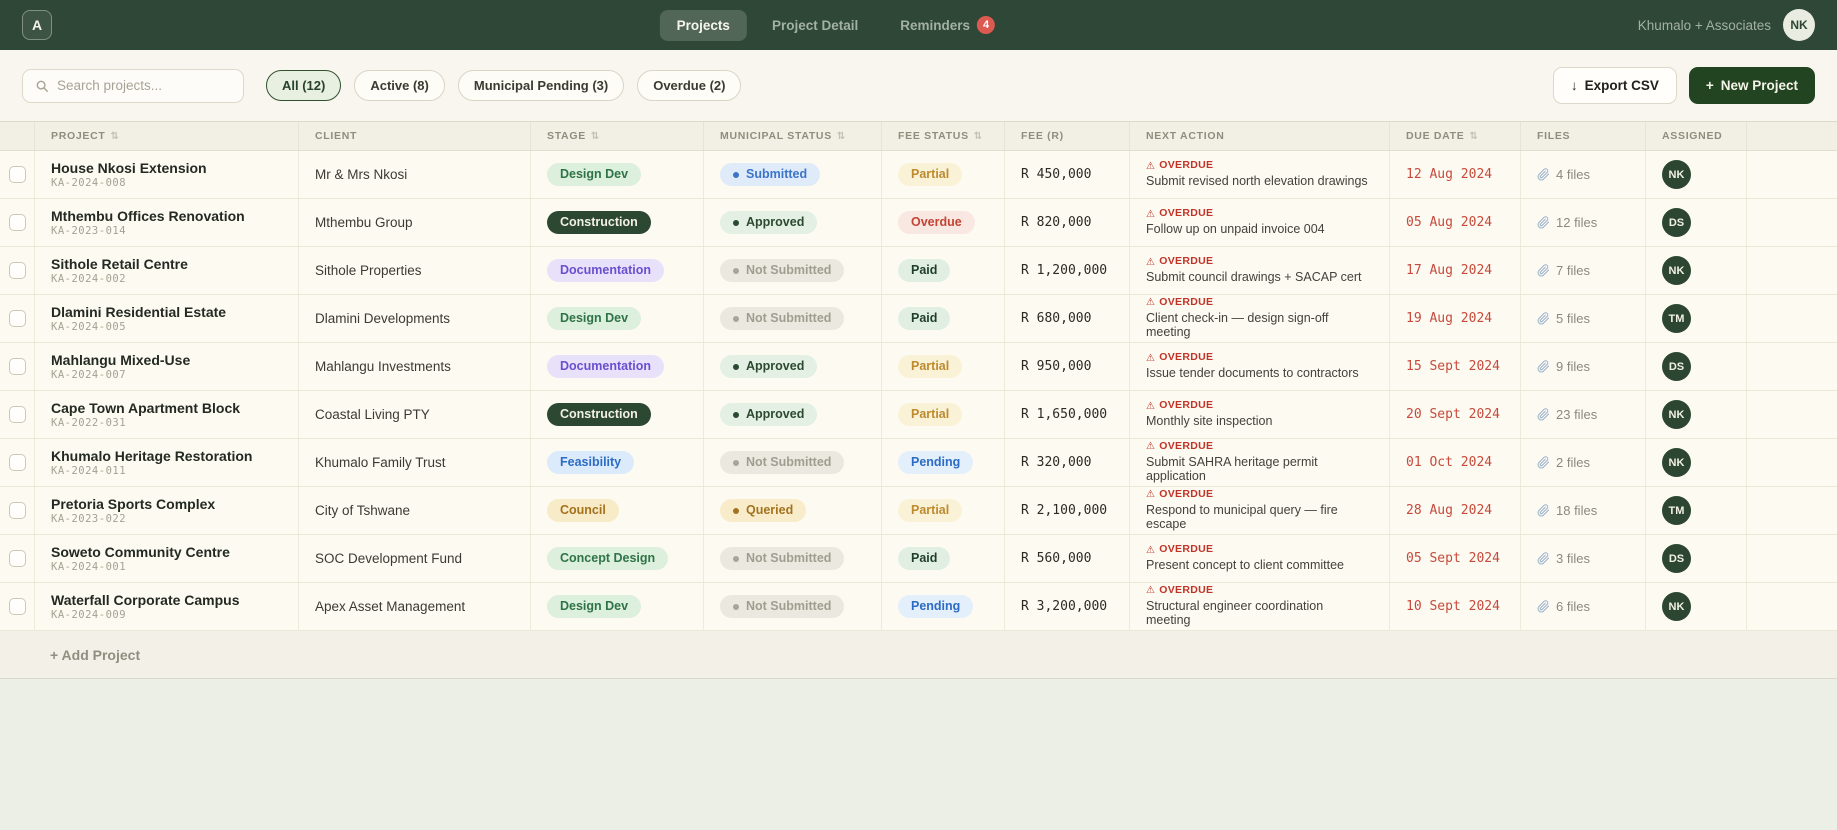  What do you see at coordinates (1614, 85) in the screenshot?
I see `export-csv-button: ↓ Export CSV` at bounding box center [1614, 85].